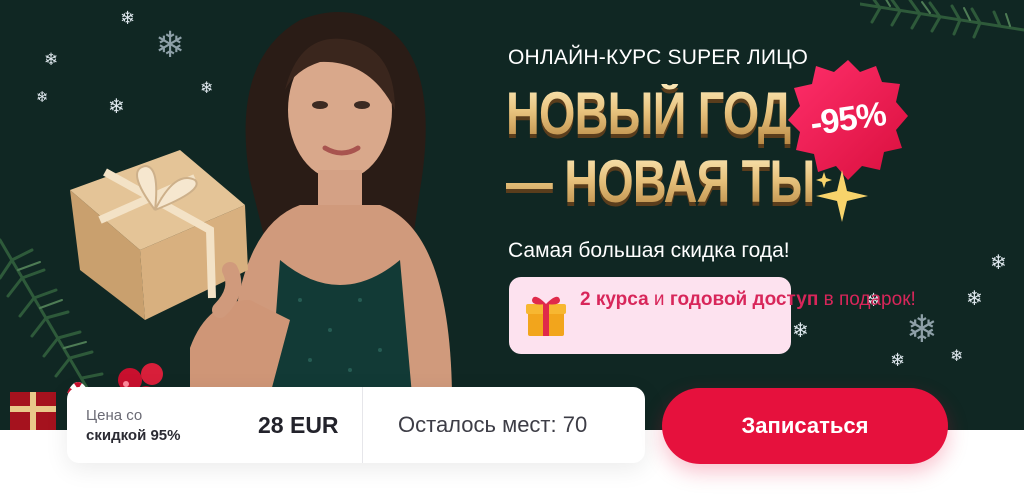 The image size is (1024, 504). What do you see at coordinates (159, 235) in the screenshot?
I see `gift-box-photo` at bounding box center [159, 235].